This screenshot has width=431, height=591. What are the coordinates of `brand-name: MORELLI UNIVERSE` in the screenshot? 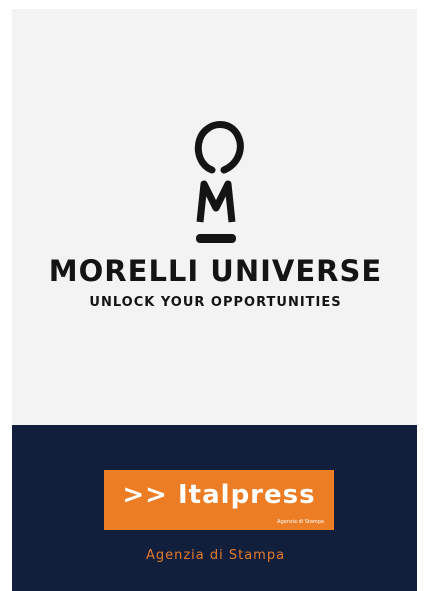 It's located at (215, 271).